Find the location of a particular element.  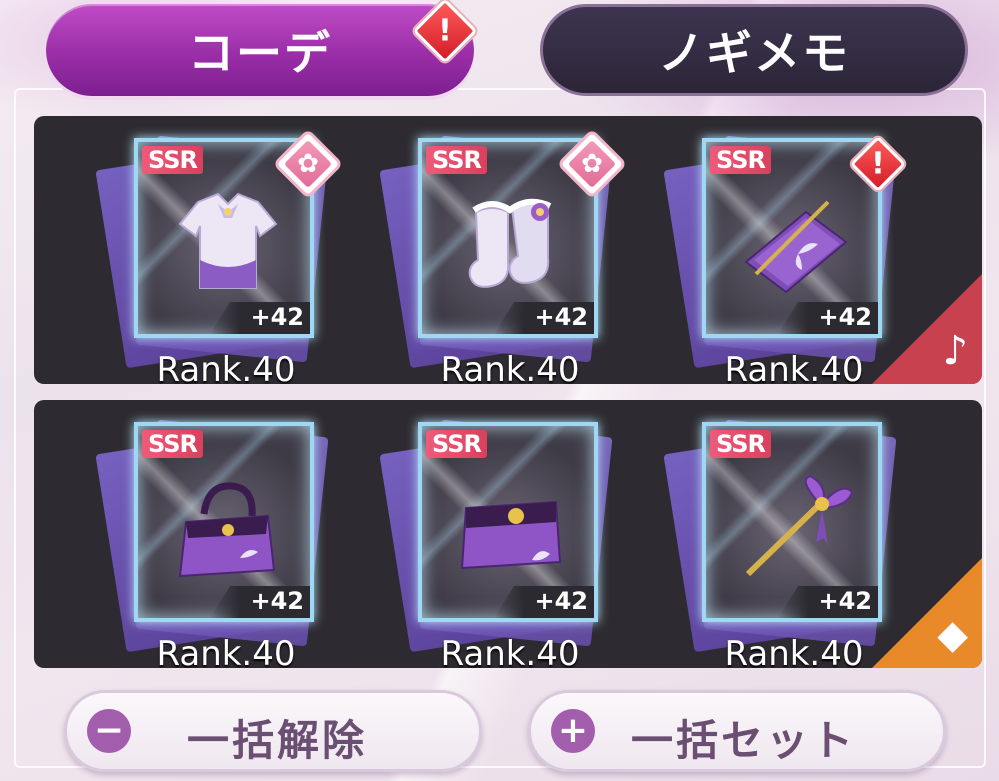

item-card-pouch: SSR +42 Rank.40 is located at coordinates (496, 543).